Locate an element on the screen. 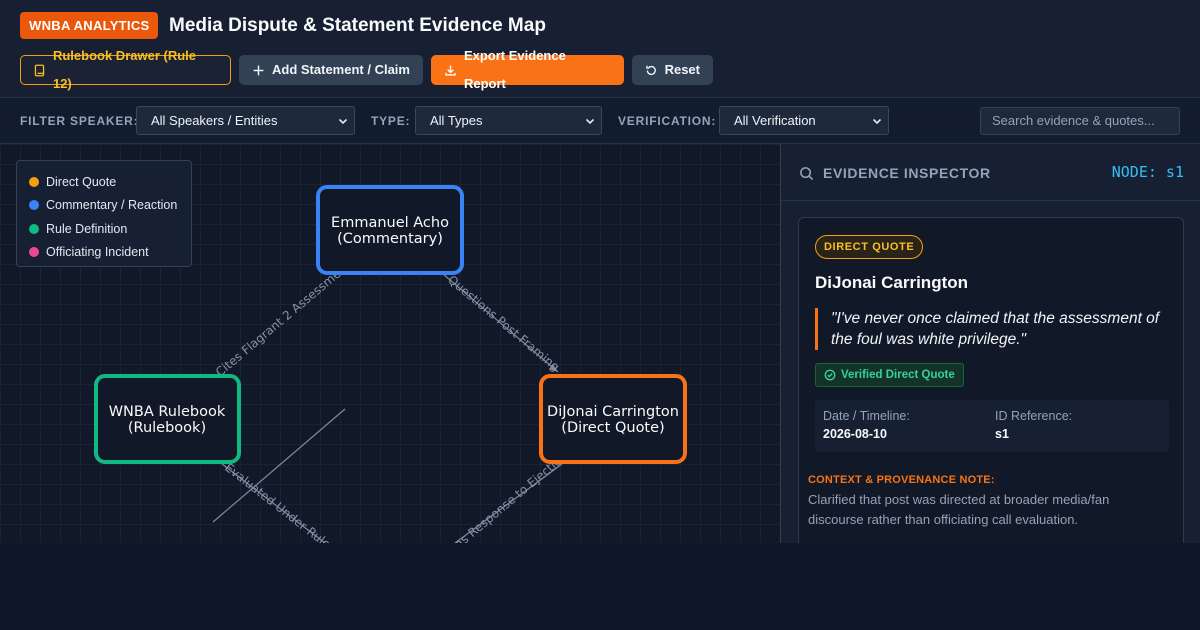  legend-item: Direct Quote is located at coordinates (110, 182).